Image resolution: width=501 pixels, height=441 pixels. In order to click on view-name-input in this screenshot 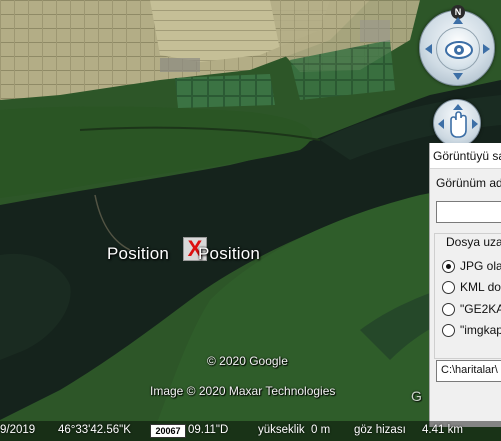, I will do `click(468, 212)`.